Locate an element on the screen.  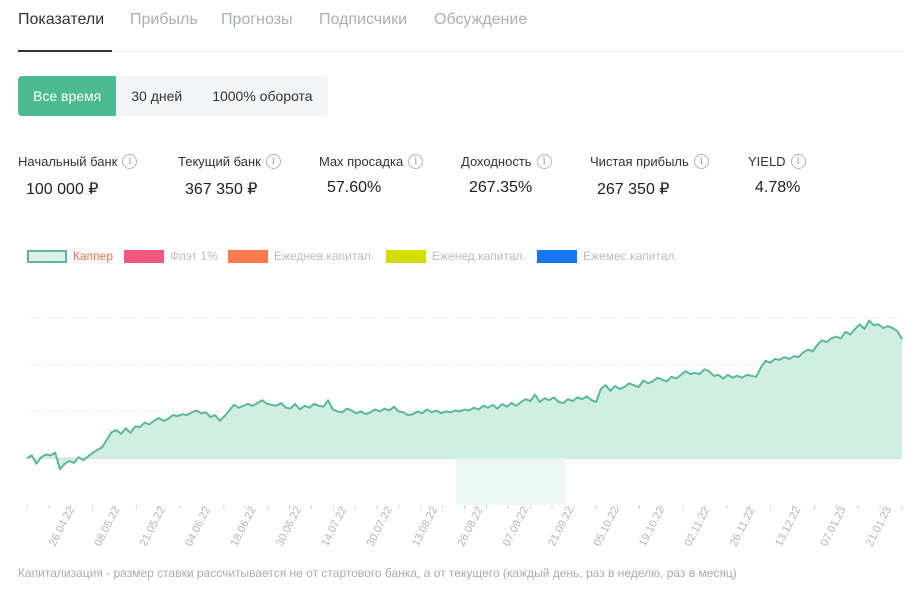
legend-item-flat: Флэт 1% is located at coordinates (171, 256).